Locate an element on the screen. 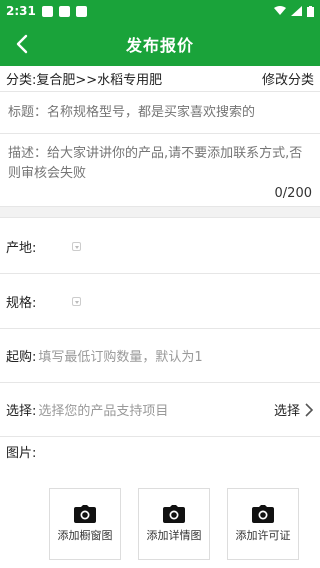 This screenshot has width=320, height=568. moq-input: 填写最低订购数量，默认为1 is located at coordinates (120, 355).